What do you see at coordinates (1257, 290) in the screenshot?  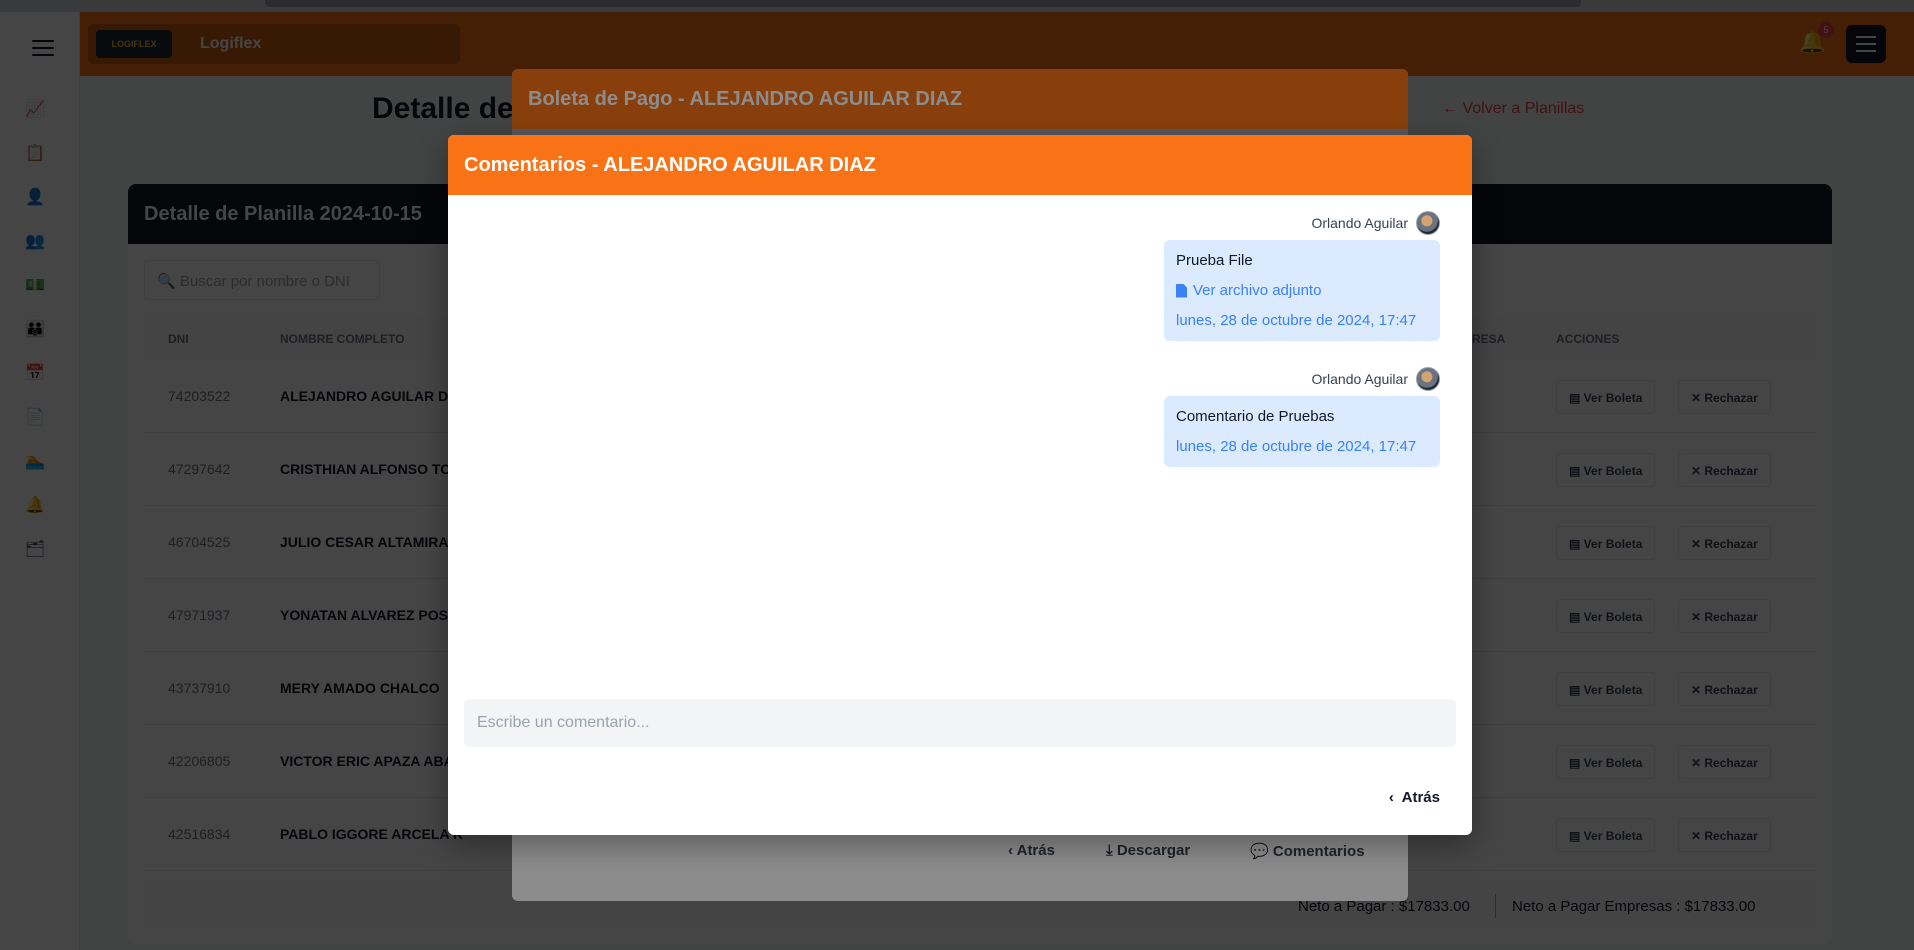 I see `attachment-label: Ver archivo adjunto` at bounding box center [1257, 290].